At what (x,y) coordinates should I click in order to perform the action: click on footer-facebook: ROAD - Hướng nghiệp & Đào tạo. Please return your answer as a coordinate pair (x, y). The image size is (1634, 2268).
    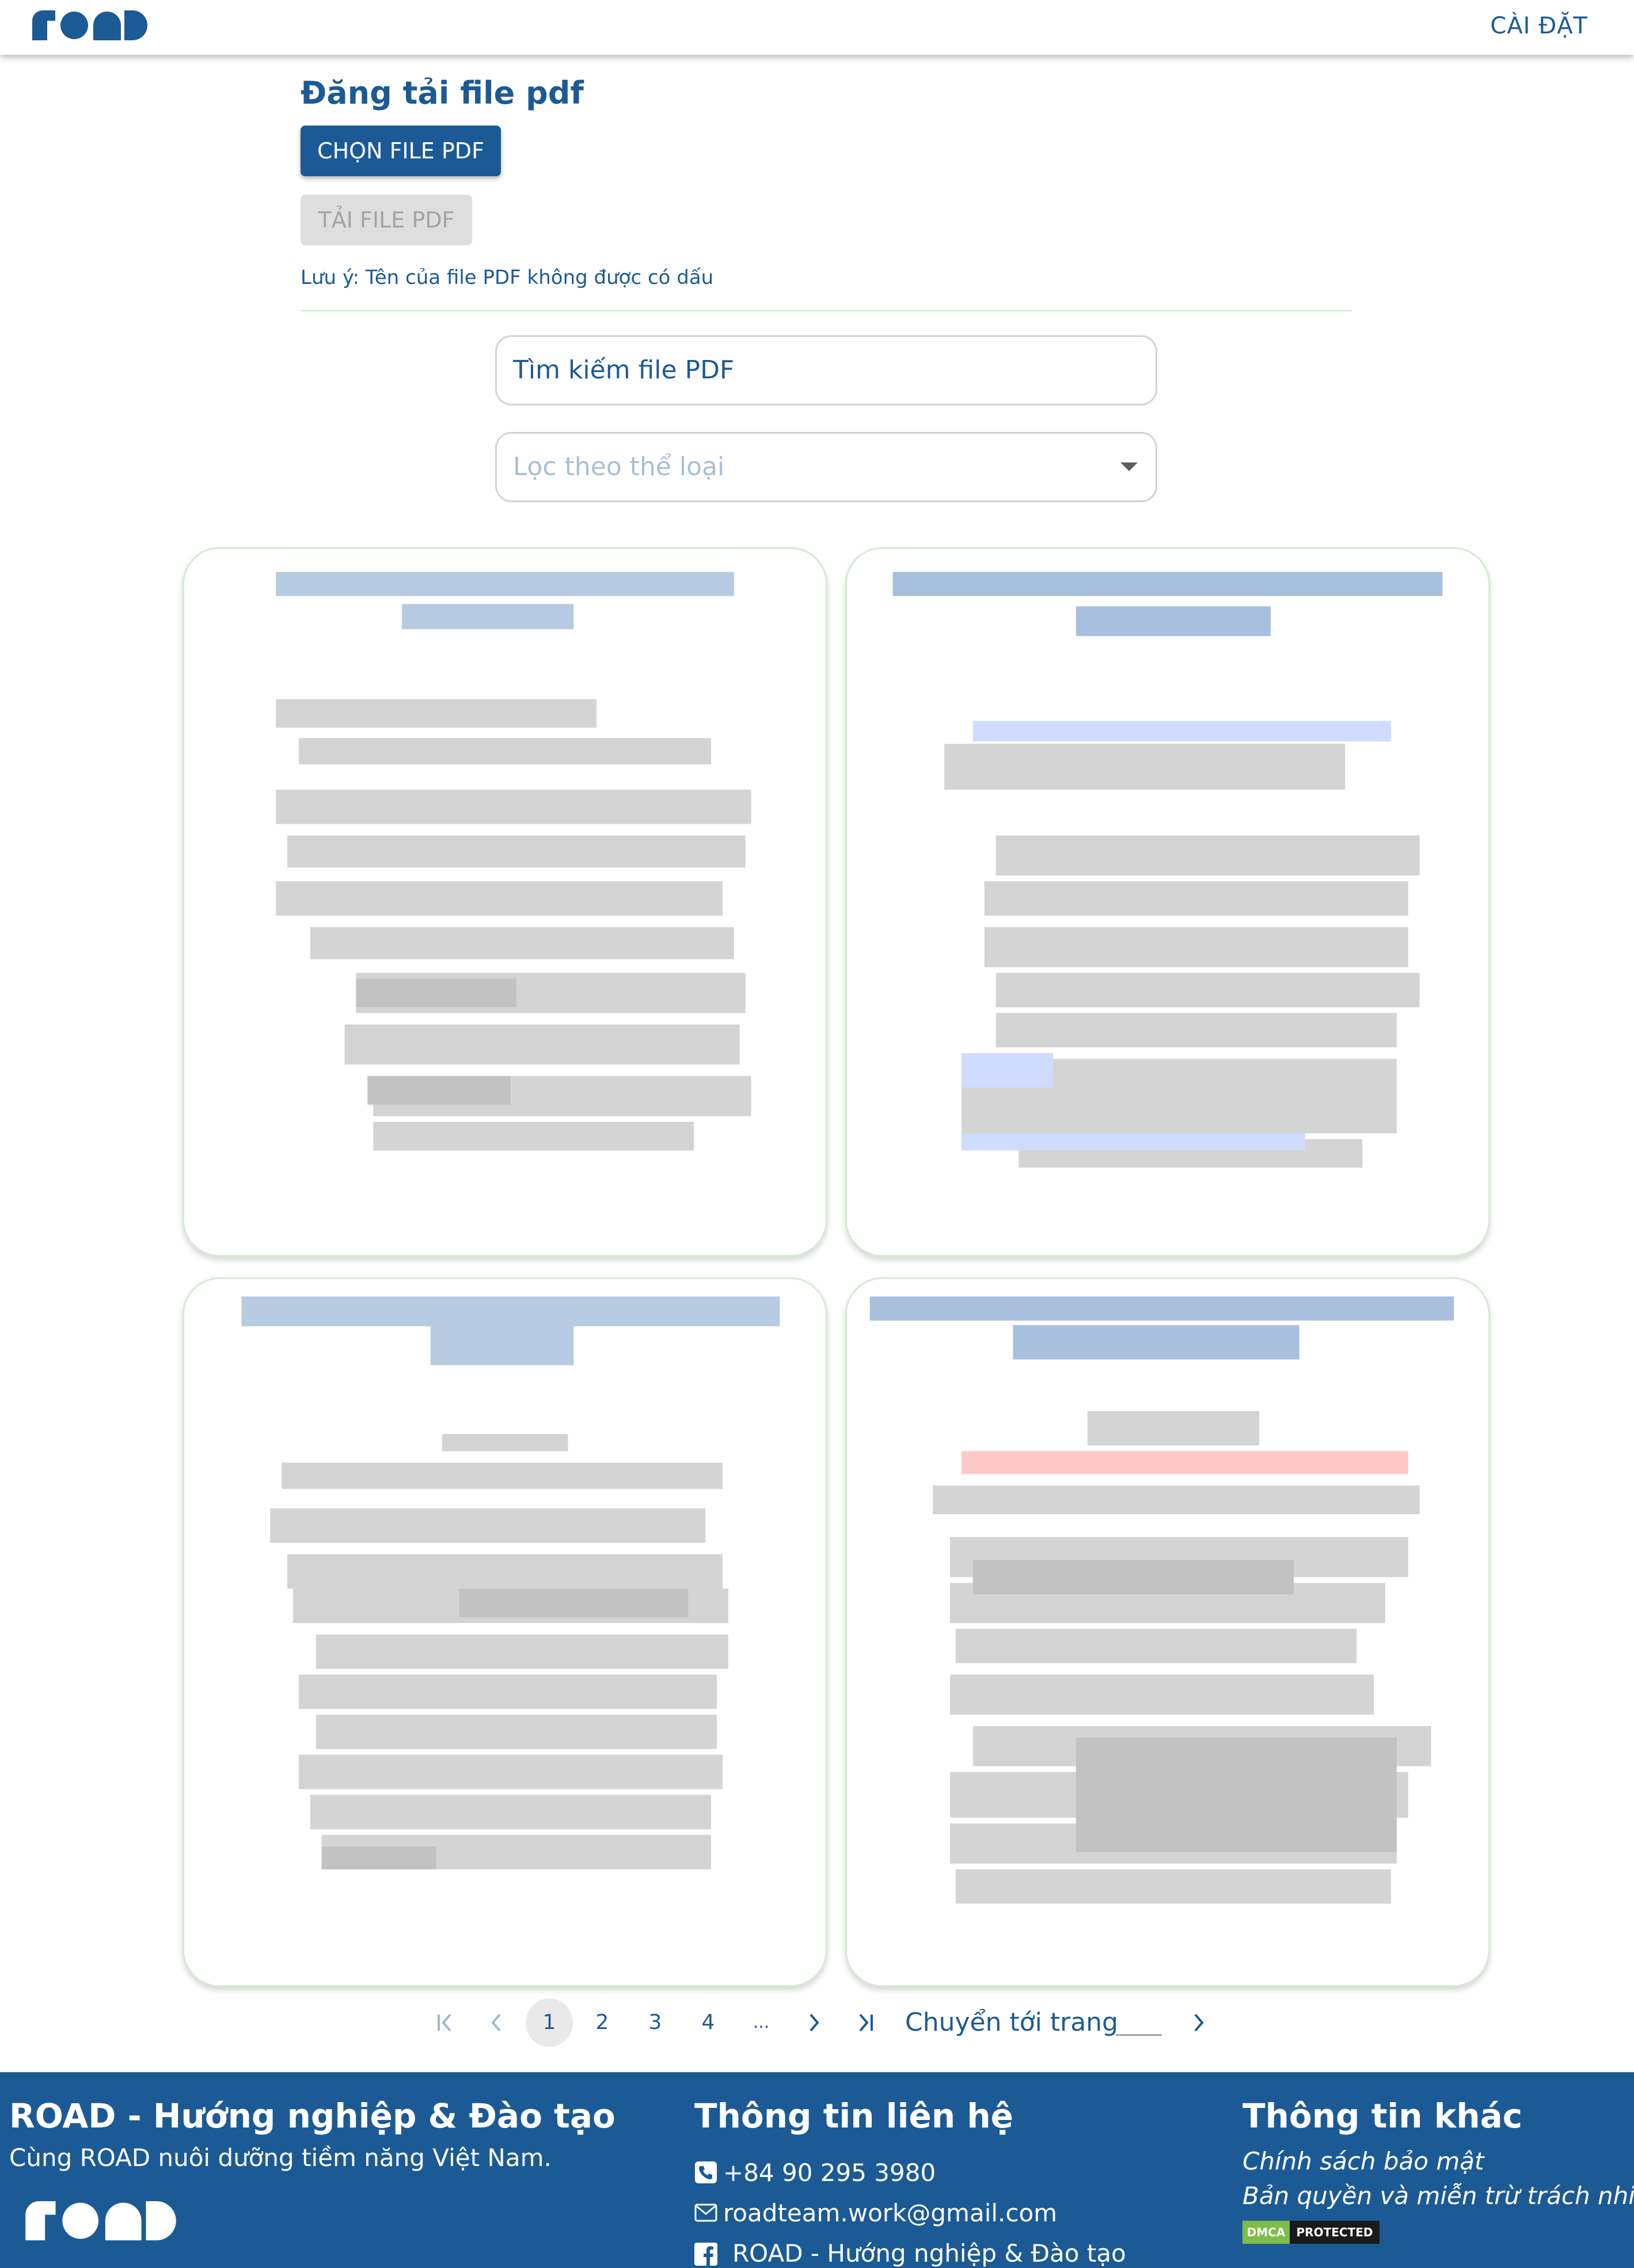
    Looking at the image, I should click on (929, 2253).